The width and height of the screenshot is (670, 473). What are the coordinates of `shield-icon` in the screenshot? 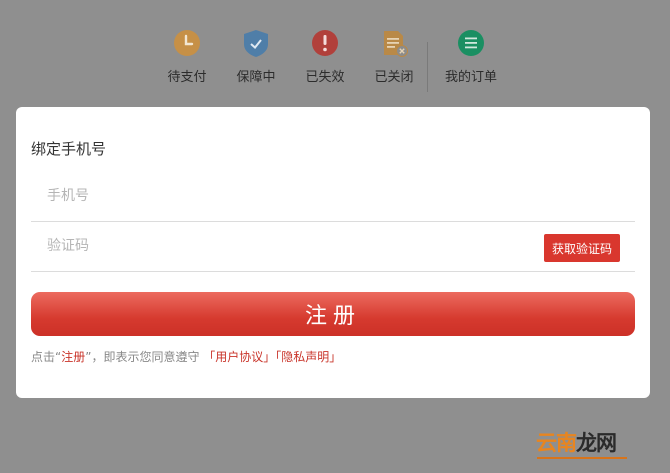 It's located at (256, 43).